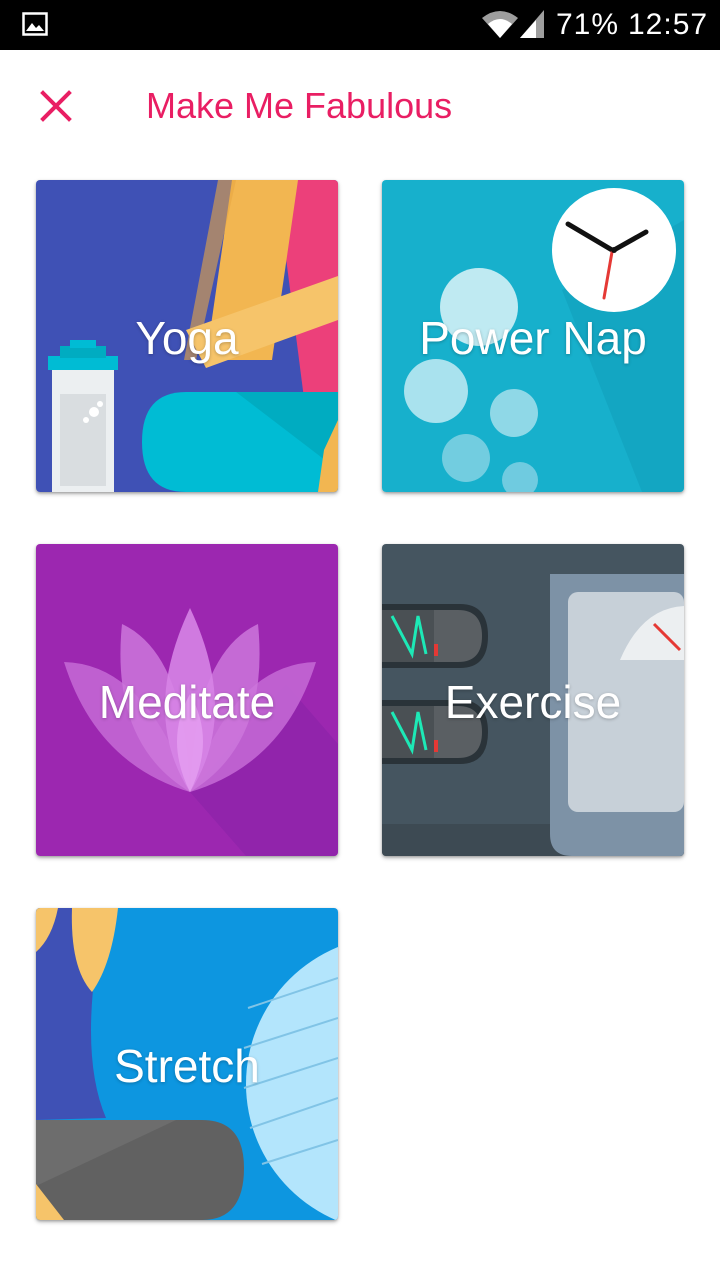 The height and width of the screenshot is (1280, 720). I want to click on gallery-icon, so click(35, 24).